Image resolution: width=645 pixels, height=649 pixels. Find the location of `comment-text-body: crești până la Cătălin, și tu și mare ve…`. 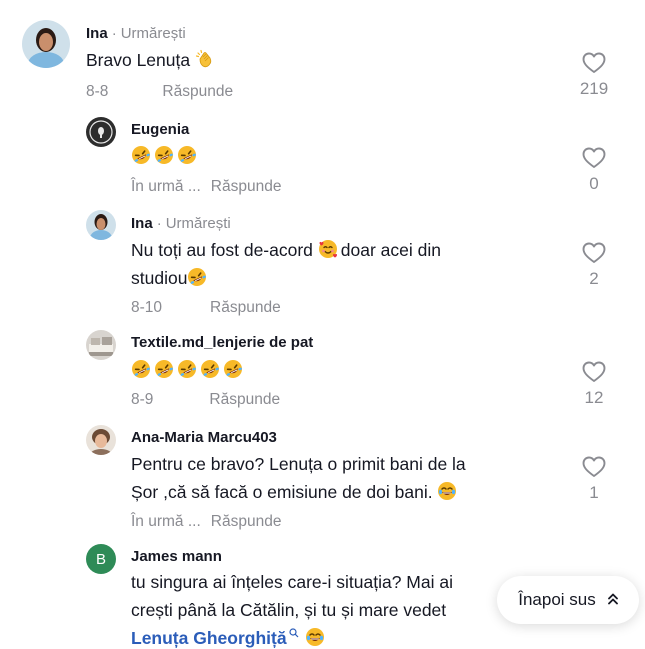

comment-text-body: crești până la Cătălin, și tu și mare ve… is located at coordinates (289, 610).